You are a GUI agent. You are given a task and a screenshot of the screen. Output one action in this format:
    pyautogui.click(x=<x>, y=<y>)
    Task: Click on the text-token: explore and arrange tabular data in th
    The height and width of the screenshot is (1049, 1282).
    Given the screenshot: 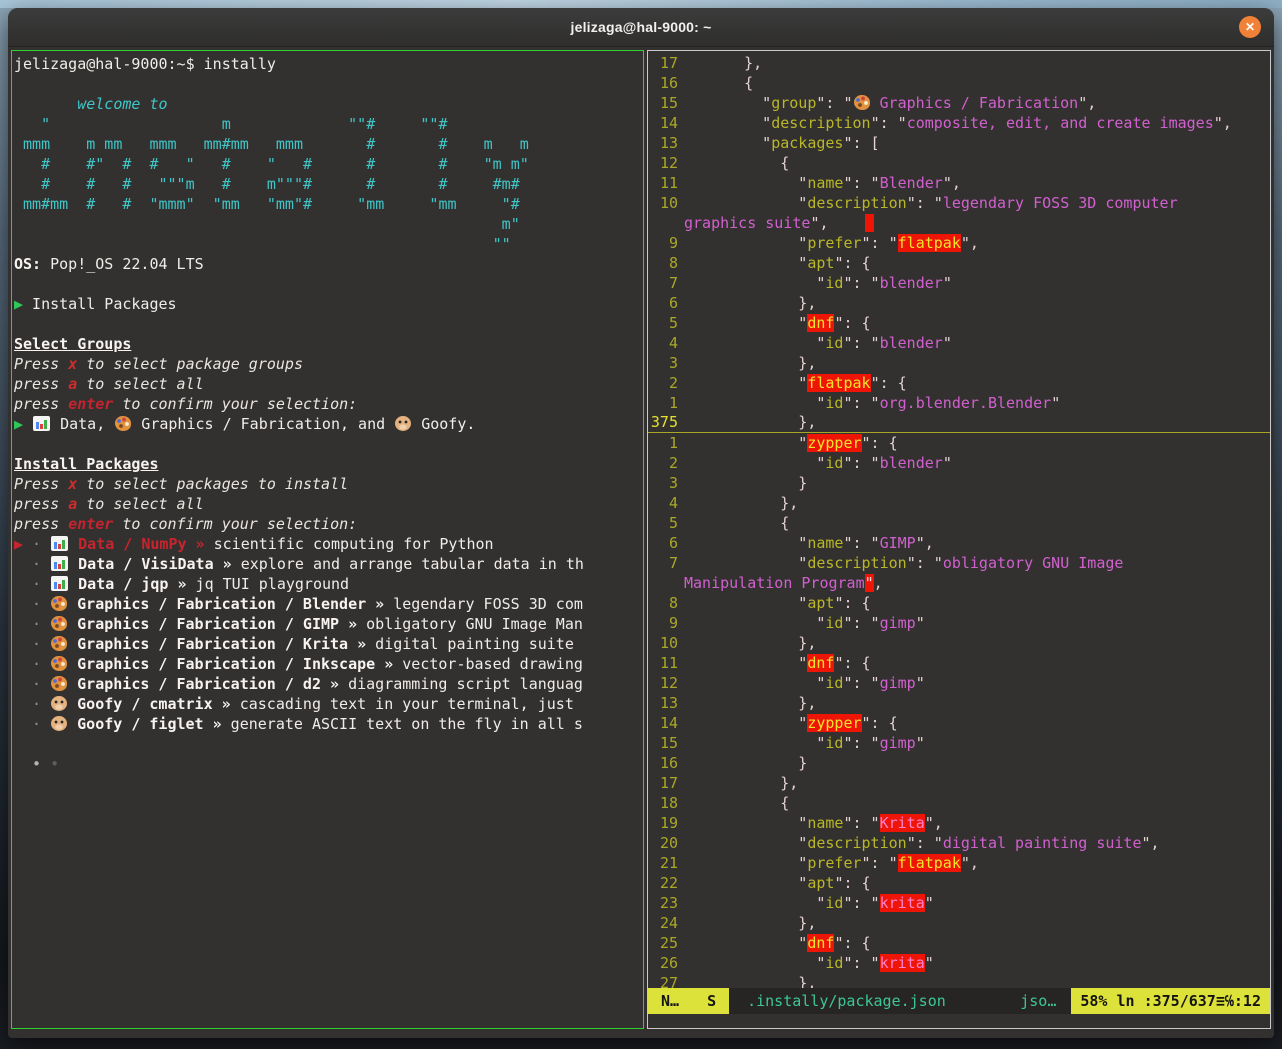 What is the action you would take?
    pyautogui.click(x=407, y=564)
    